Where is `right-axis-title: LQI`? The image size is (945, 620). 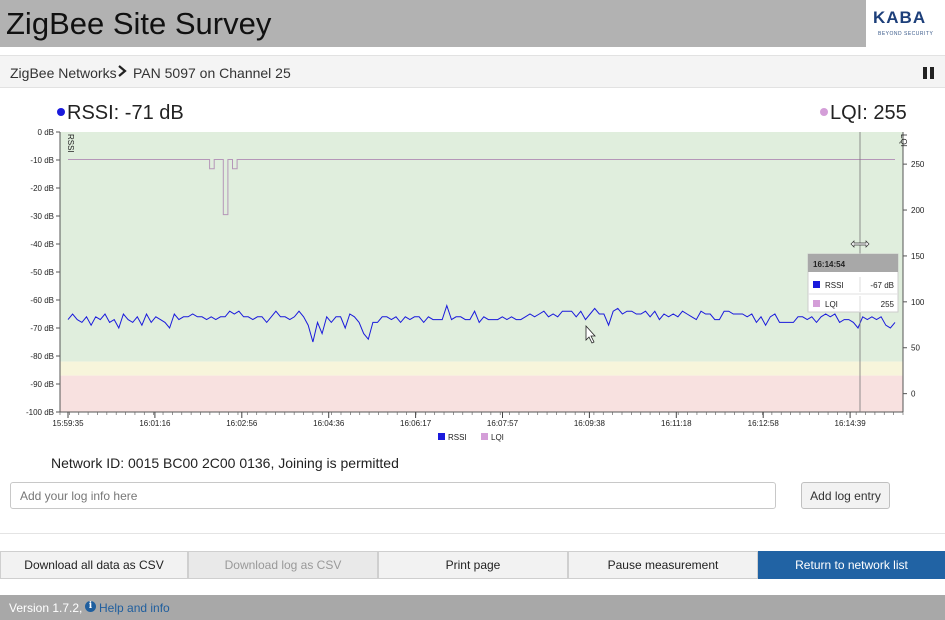
right-axis-title: LQI is located at coordinates (903, 140).